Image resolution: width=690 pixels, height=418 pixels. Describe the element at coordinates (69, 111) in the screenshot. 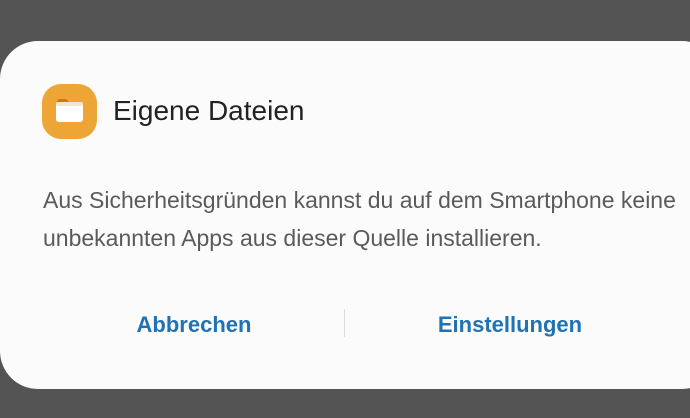

I see `folder-icon` at that location.